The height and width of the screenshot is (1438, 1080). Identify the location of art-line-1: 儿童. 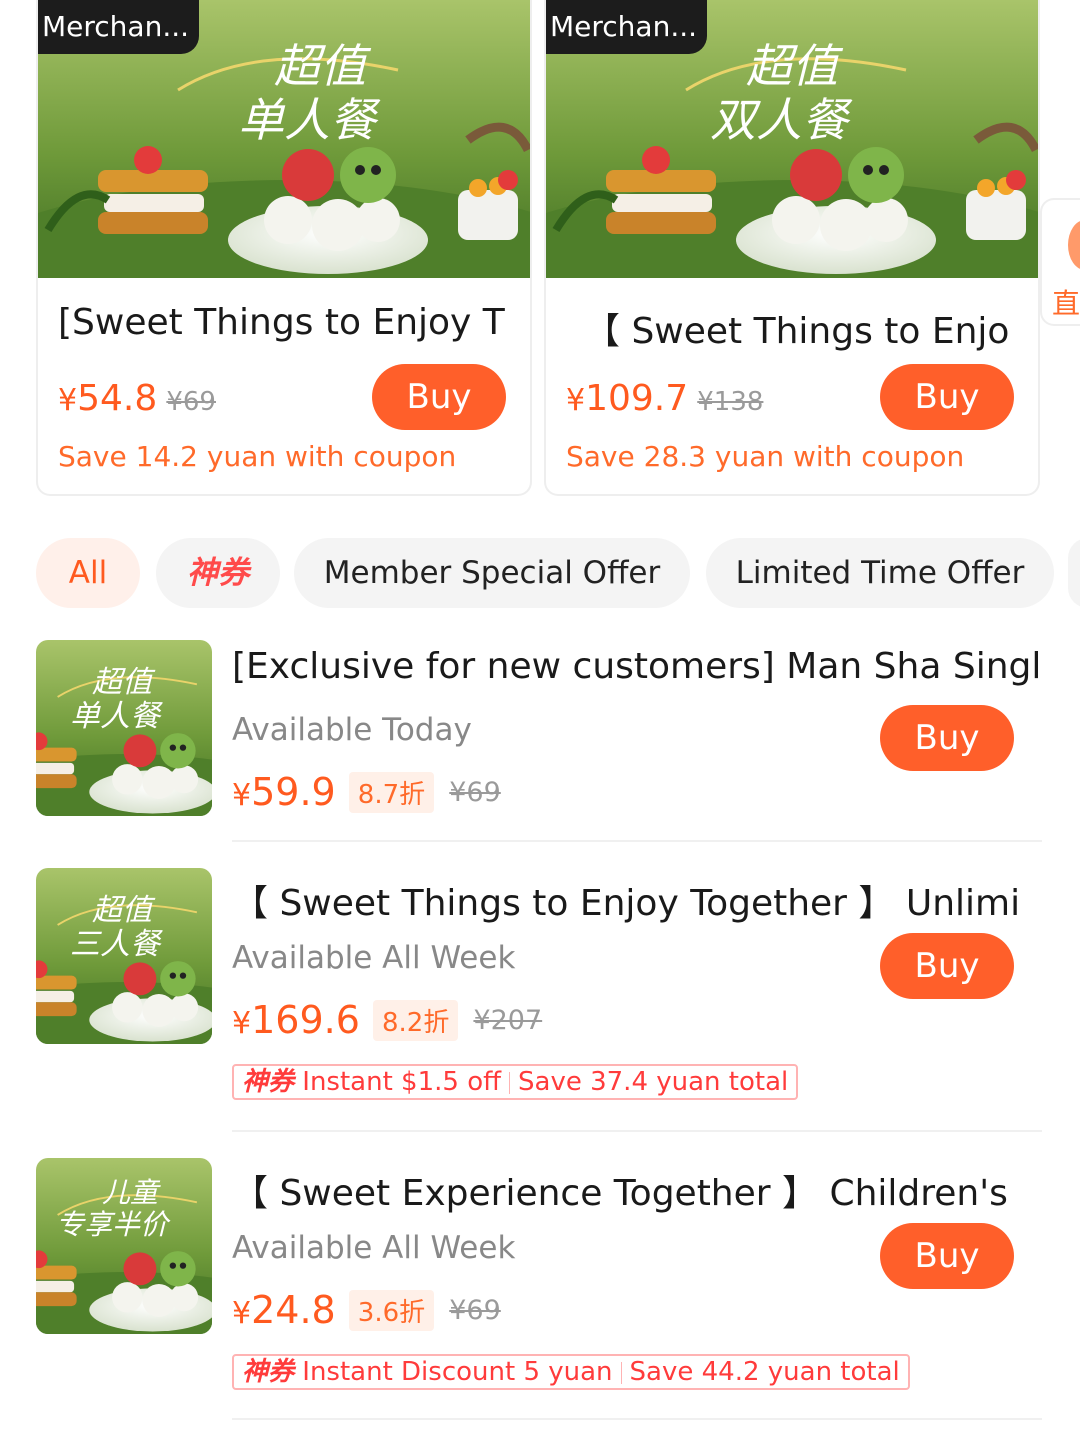
(131, 1192).